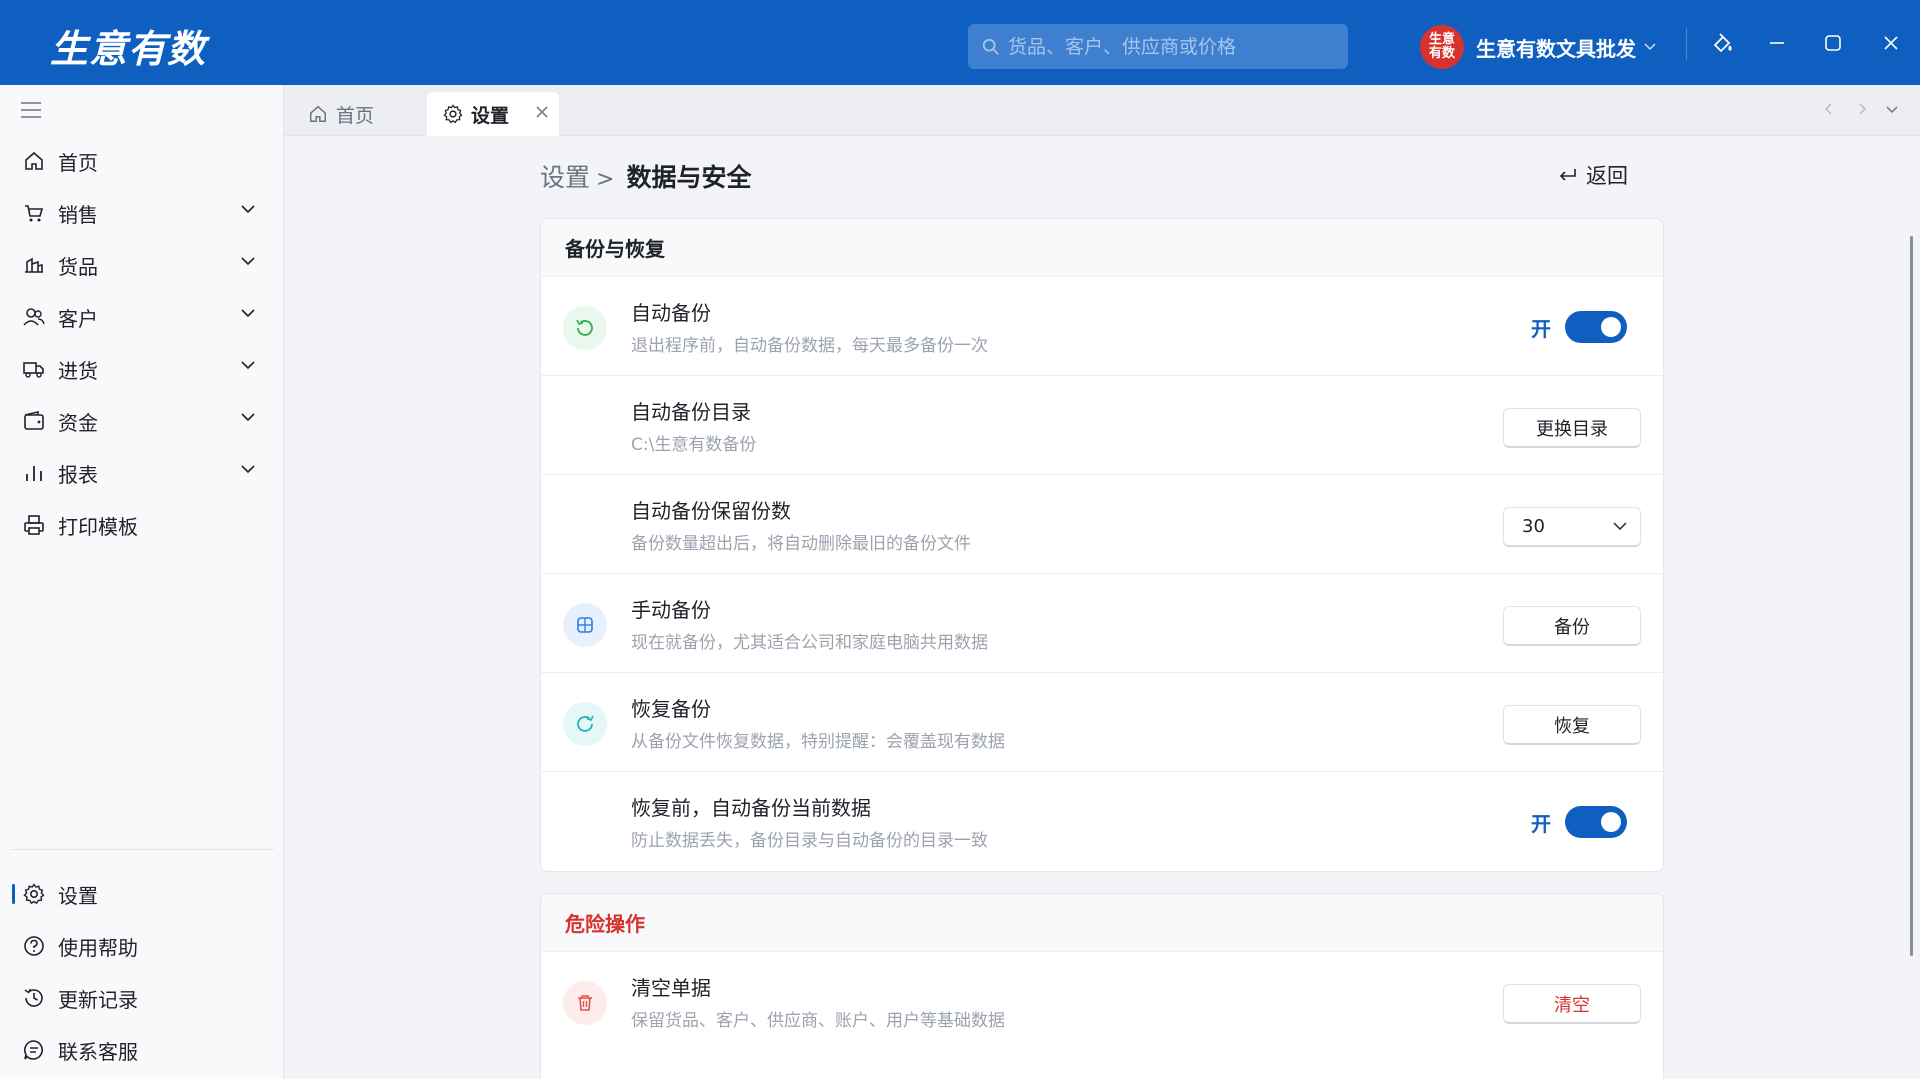 The height and width of the screenshot is (1079, 1920). I want to click on sidebar-item-label: 联系客服, so click(98, 1051).